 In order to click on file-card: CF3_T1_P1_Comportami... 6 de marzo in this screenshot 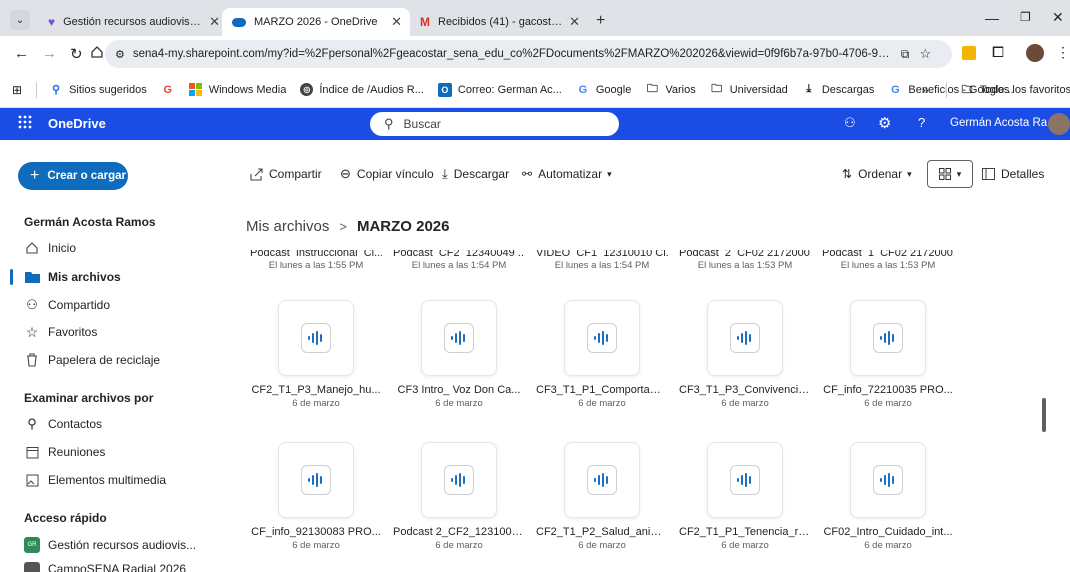, I will do `click(602, 354)`.